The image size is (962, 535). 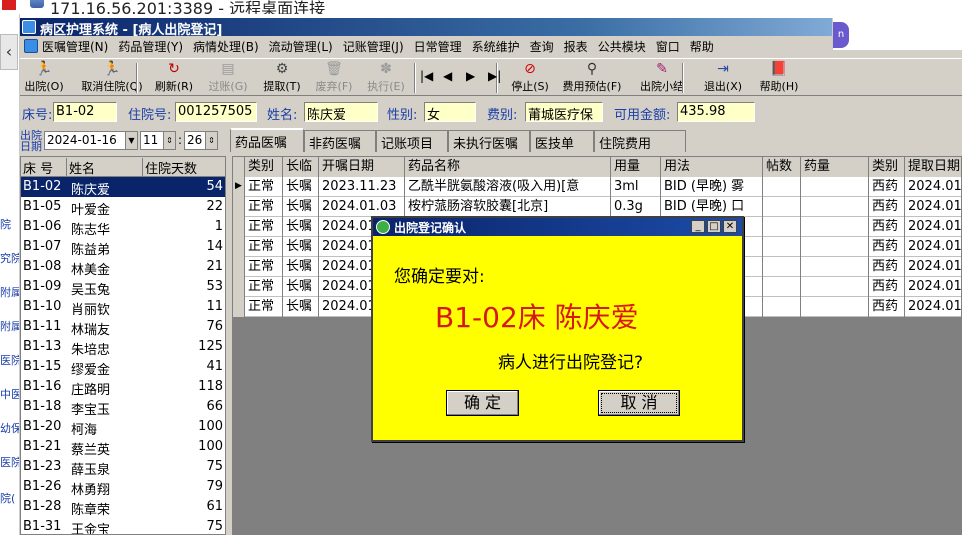 What do you see at coordinates (576, 46) in the screenshot?
I see `menu-item: 报表` at bounding box center [576, 46].